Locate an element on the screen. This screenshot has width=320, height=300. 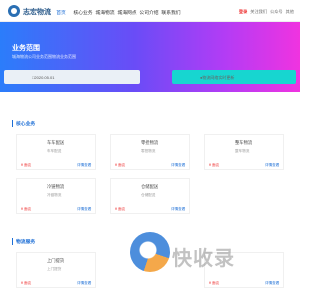
service-card: 上门提货 上门提货 ¥ 面议 详情查看 is located at coordinates (56, 270).